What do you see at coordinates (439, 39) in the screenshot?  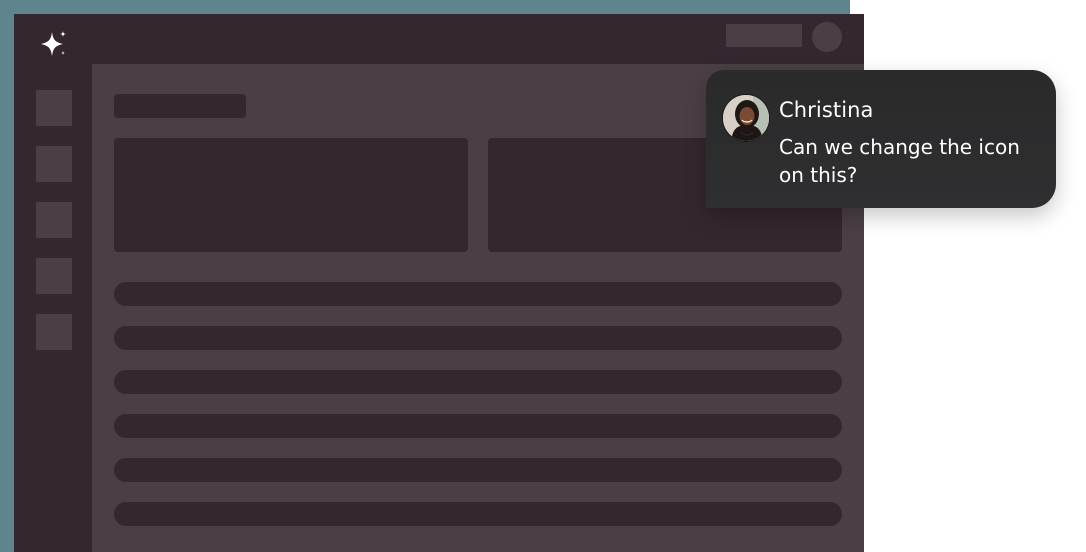 I see `top-bar` at bounding box center [439, 39].